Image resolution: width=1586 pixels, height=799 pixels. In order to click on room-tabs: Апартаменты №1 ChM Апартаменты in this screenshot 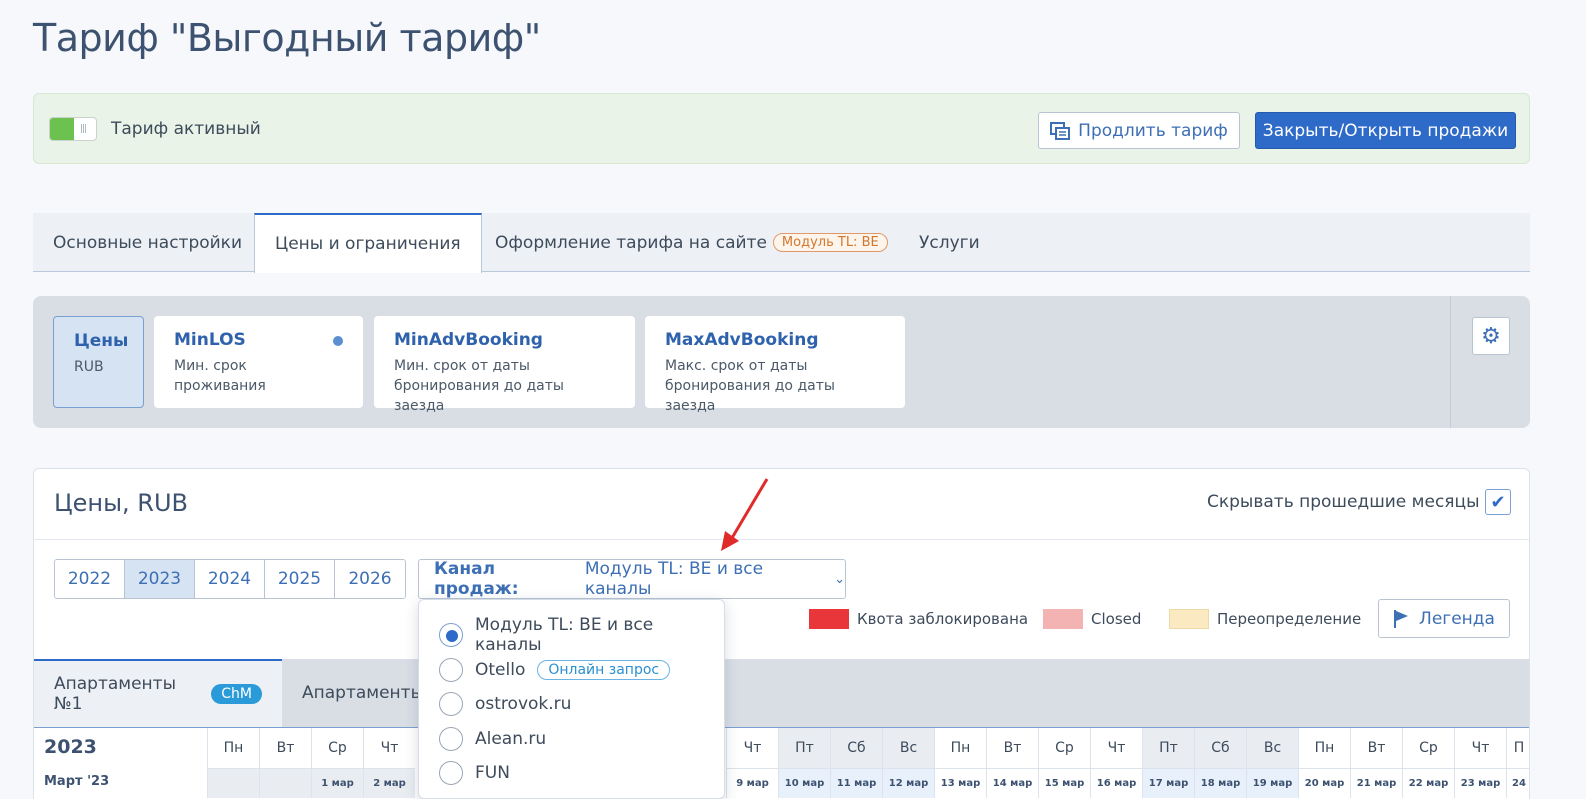, I will do `click(781, 693)`.